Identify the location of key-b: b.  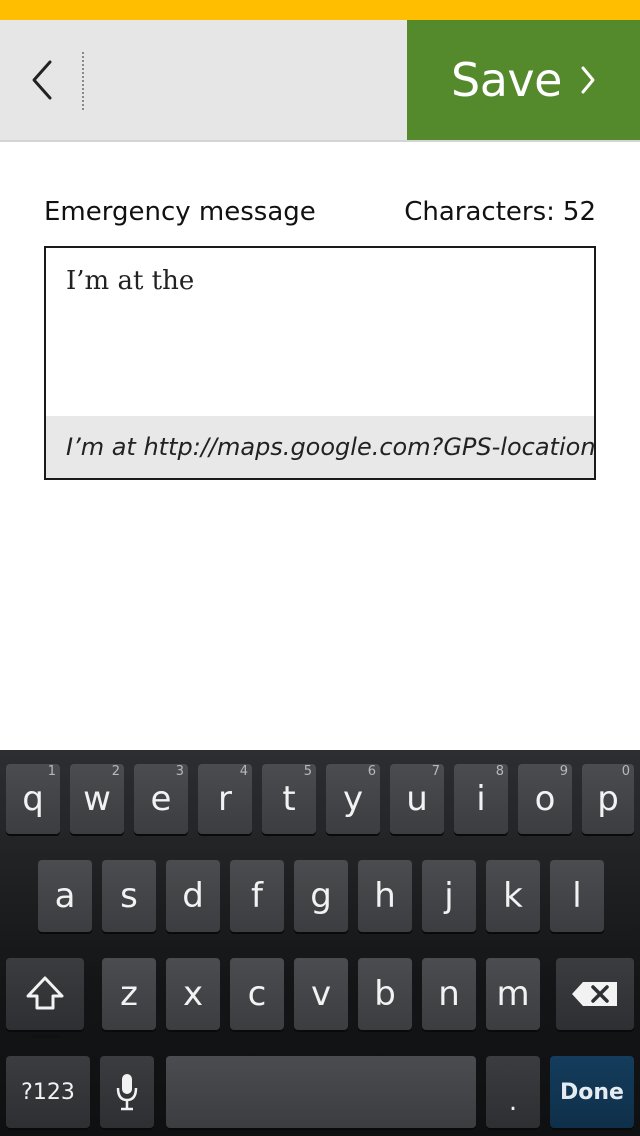
(385, 994).